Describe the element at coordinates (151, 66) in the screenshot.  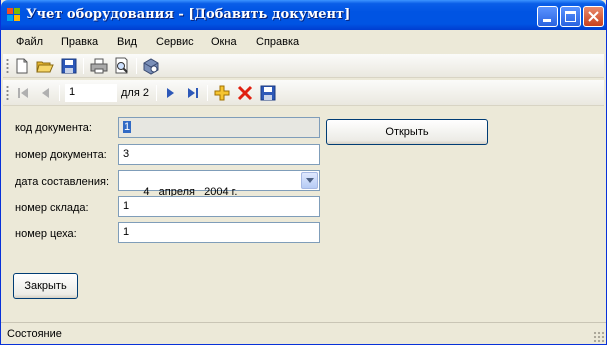
I see `help-icon` at that location.